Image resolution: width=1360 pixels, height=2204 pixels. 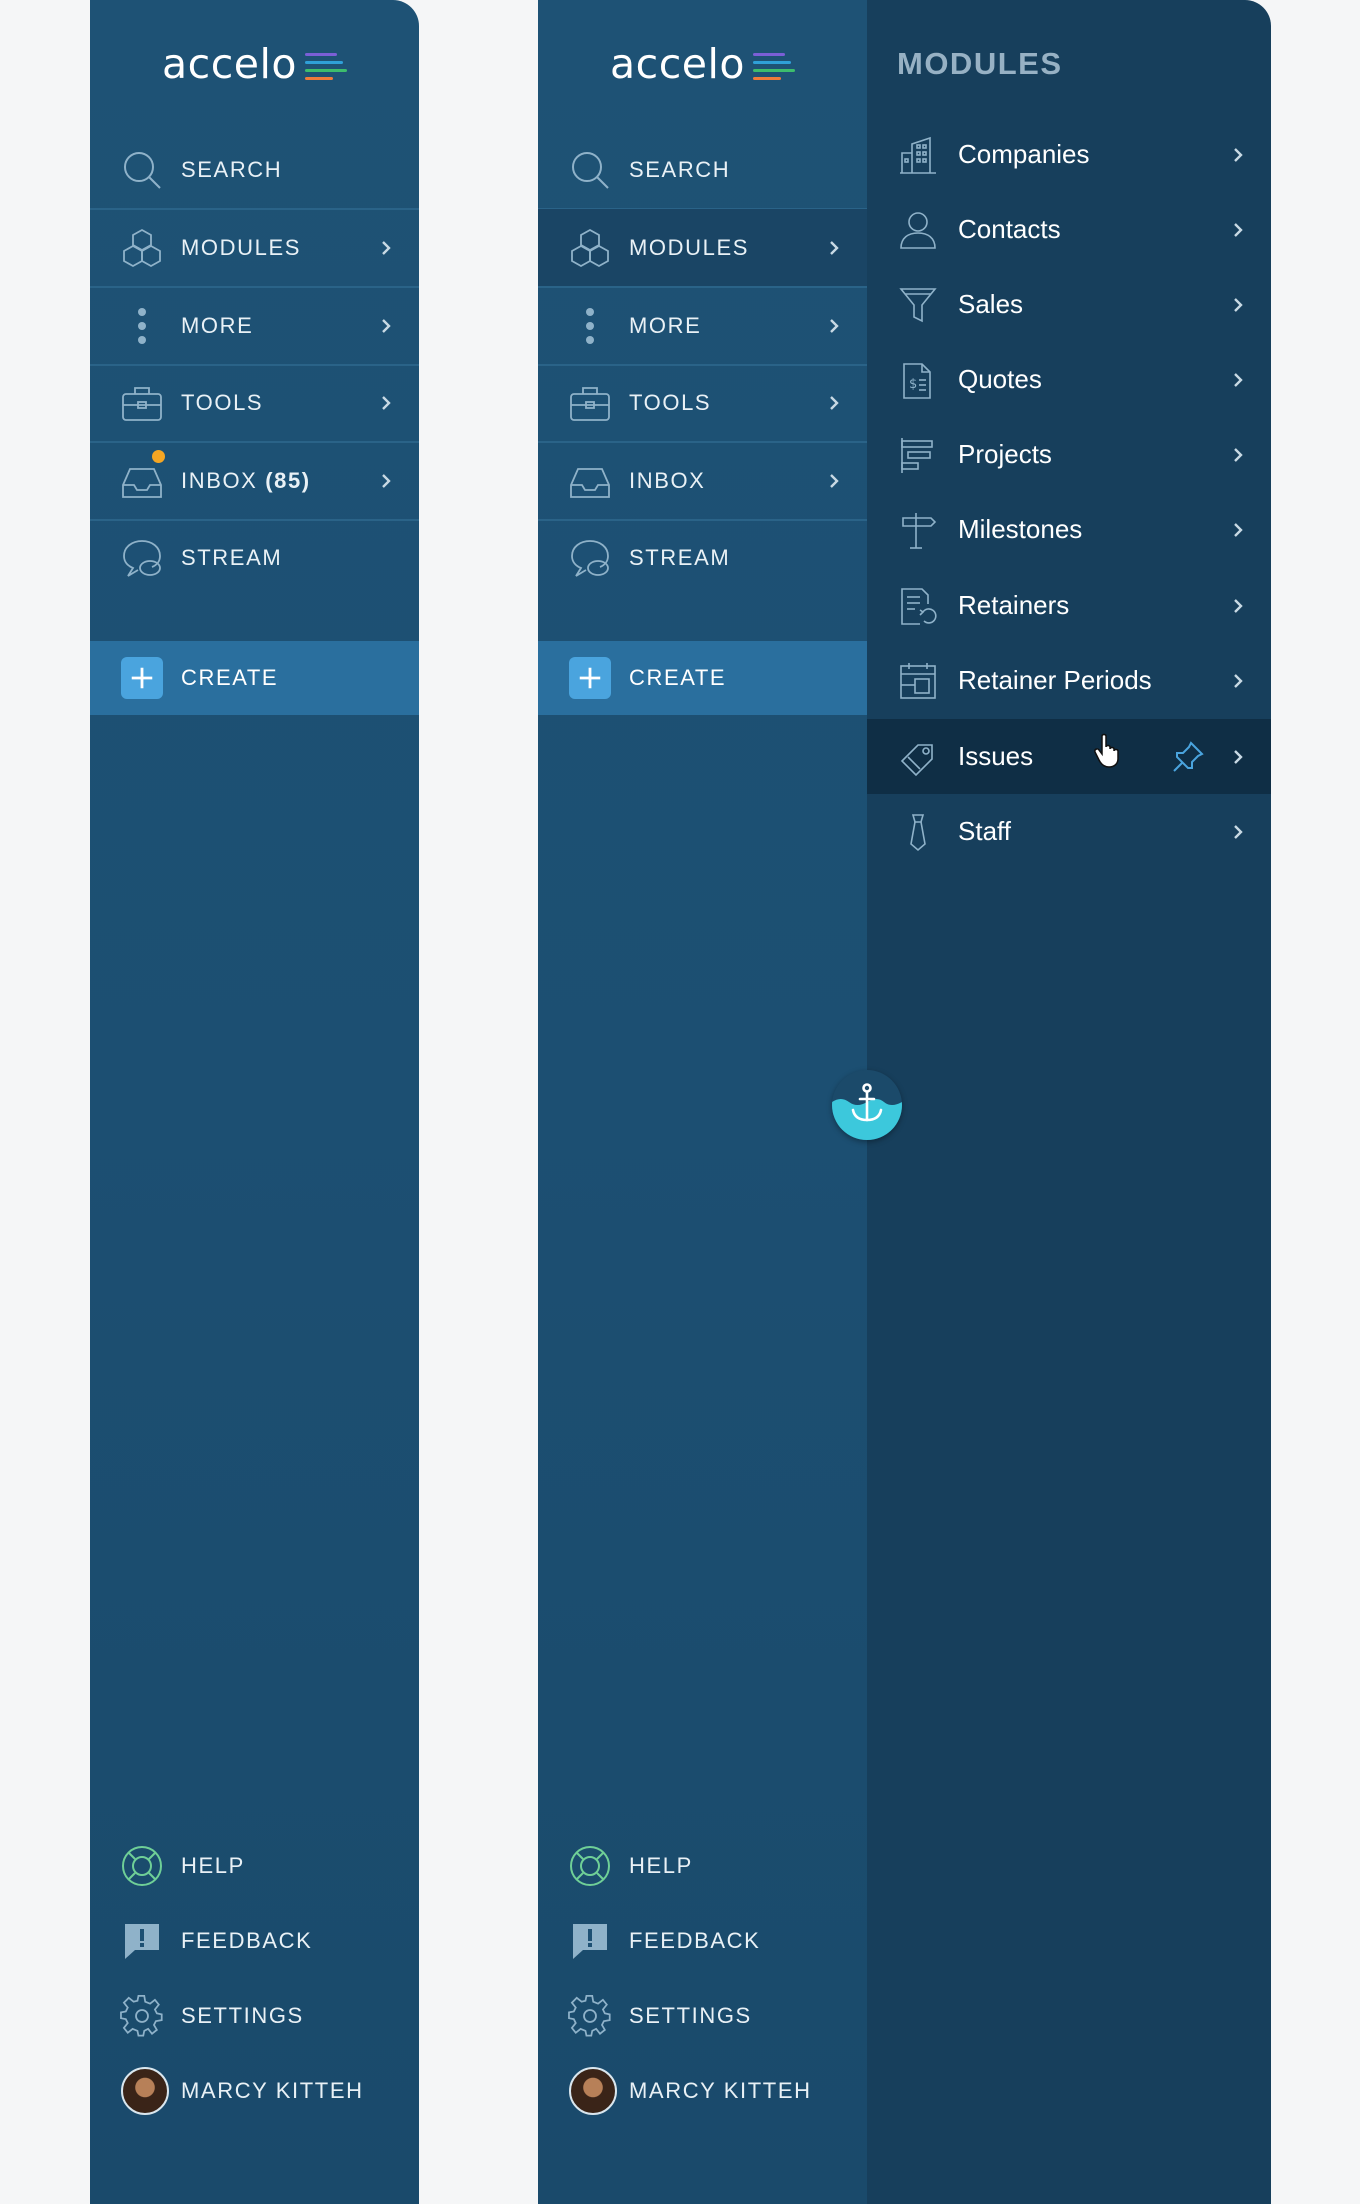 I want to click on module-item-milestones: Milestones, so click(x=1069, y=529).